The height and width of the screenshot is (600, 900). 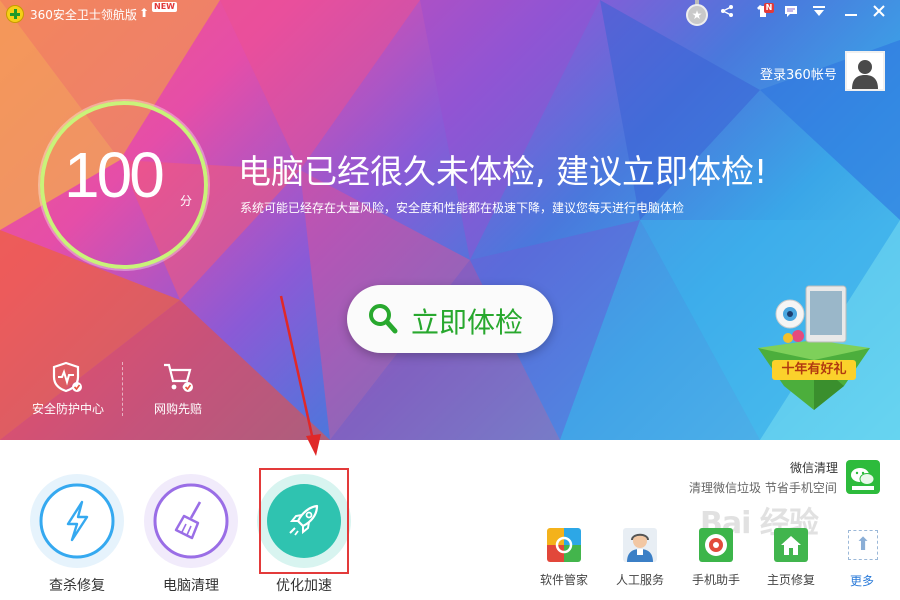 What do you see at coordinates (819, 14) in the screenshot?
I see `menu-icon` at bounding box center [819, 14].